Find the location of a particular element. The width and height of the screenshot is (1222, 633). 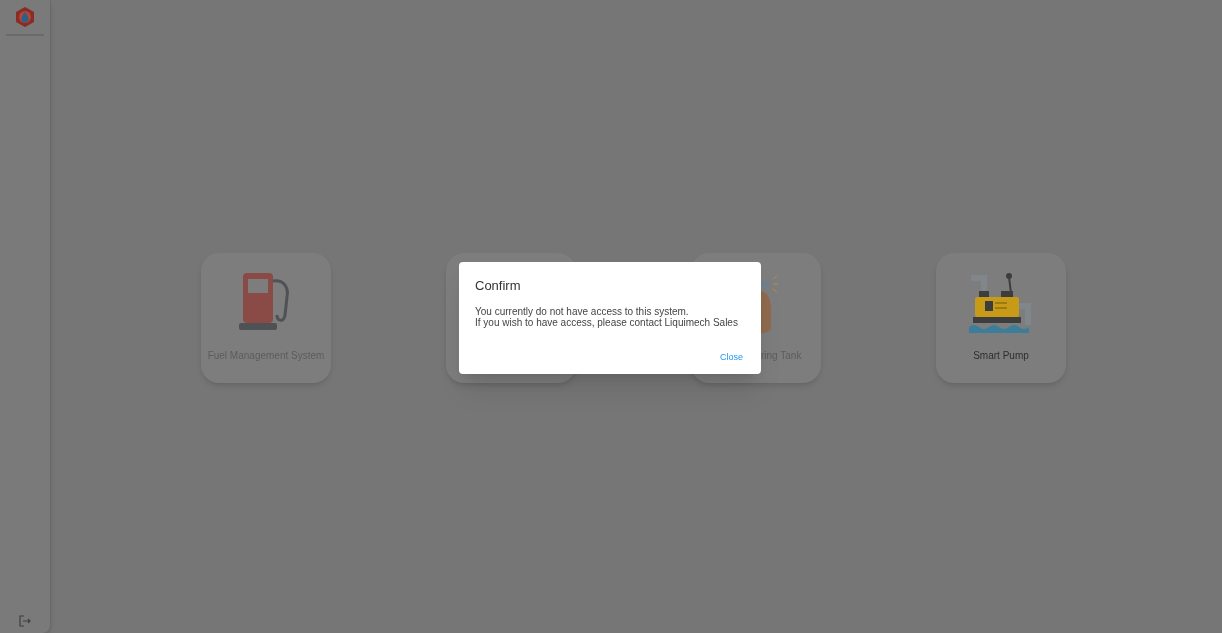

dialog-message: If you wish to have access, please contact Liquimech Sales is located at coordinates (607, 322).